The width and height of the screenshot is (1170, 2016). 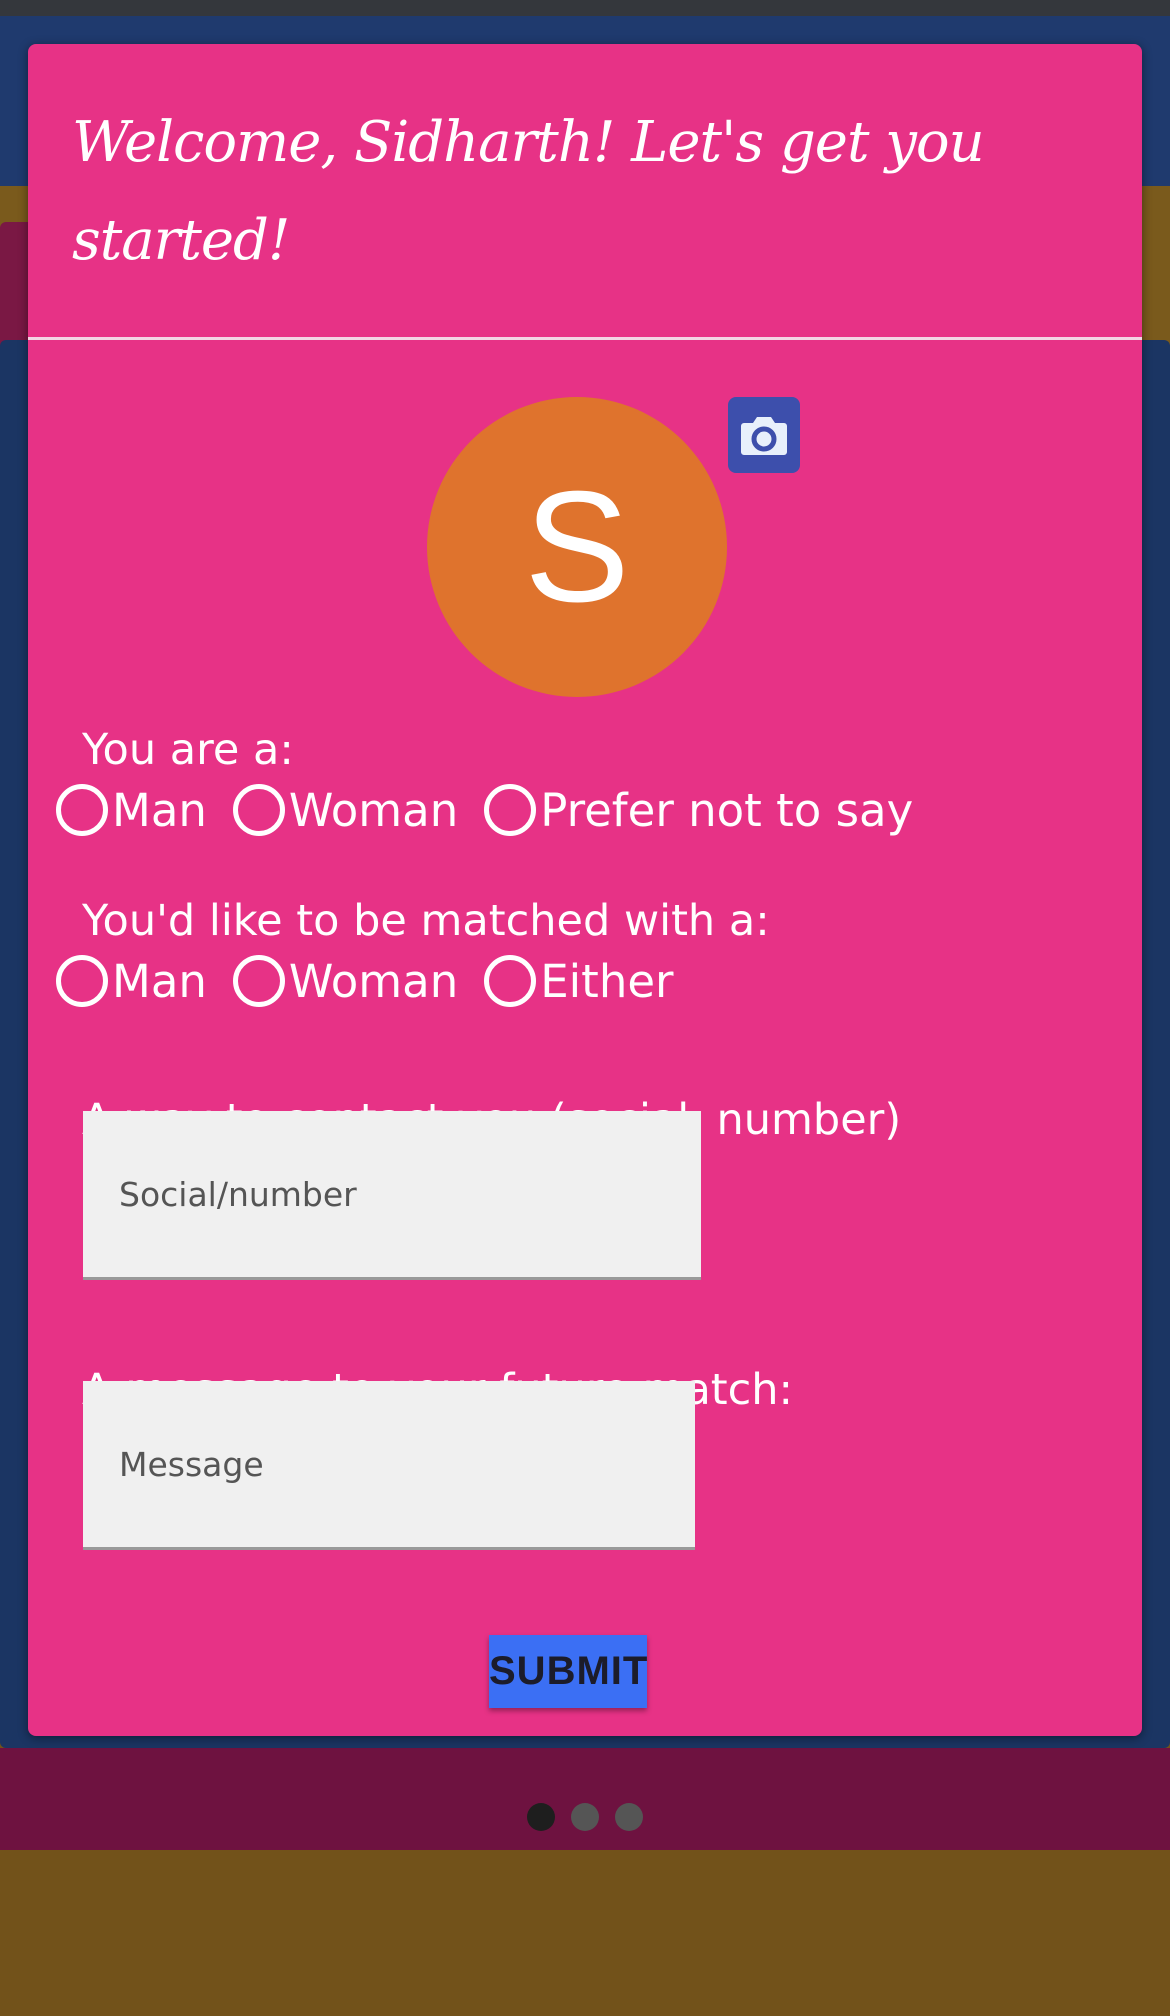 I want to click on match-option-man: Man, so click(x=131, y=981).